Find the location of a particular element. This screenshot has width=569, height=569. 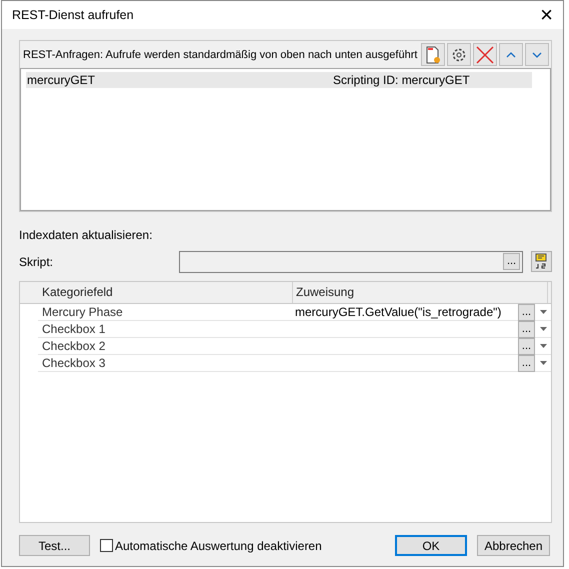

auto-eval-checkbox: Automatische Auswertung deaktivieren is located at coordinates (211, 545).